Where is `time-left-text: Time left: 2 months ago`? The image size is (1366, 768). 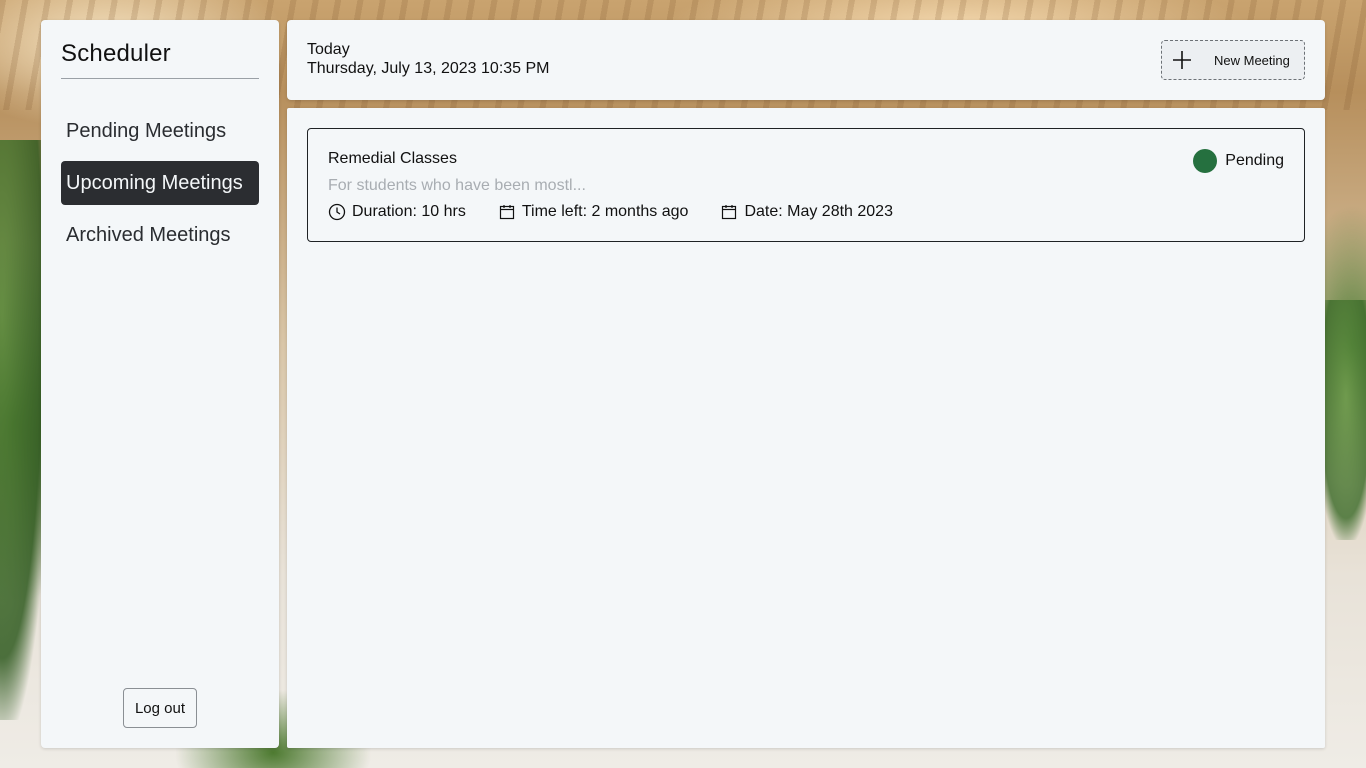
time-left-text: Time left: 2 months ago is located at coordinates (605, 211).